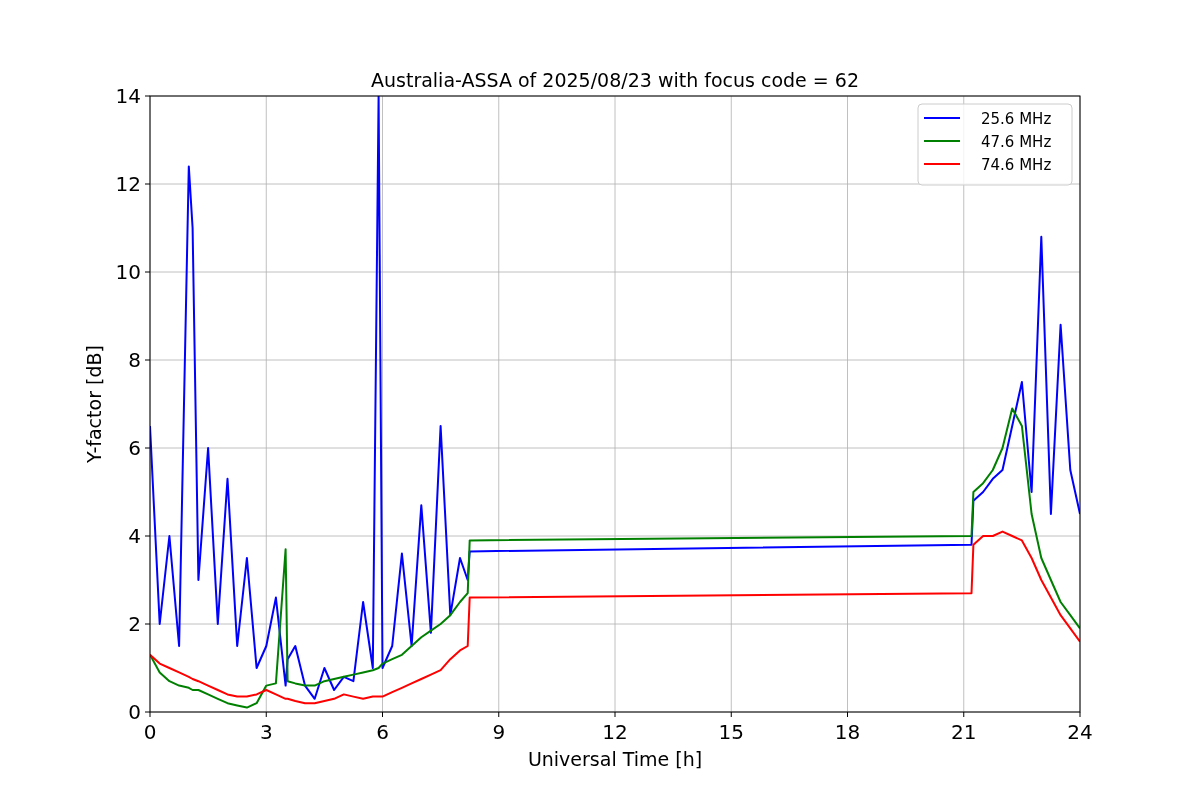 This screenshot has width=1200, height=800. I want to click on legend-label: 74.6 MHz, so click(1016, 165).